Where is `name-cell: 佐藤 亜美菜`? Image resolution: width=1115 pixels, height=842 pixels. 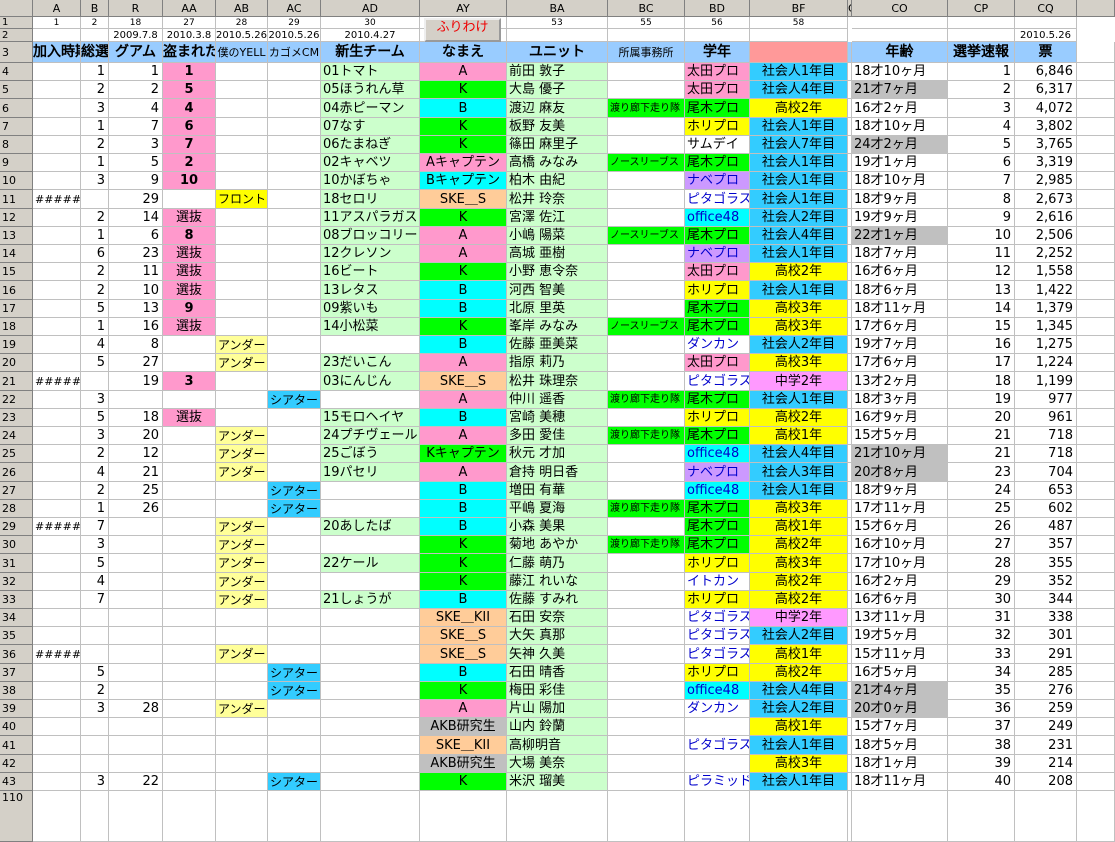 name-cell: 佐藤 亜美菜 is located at coordinates (557, 345).